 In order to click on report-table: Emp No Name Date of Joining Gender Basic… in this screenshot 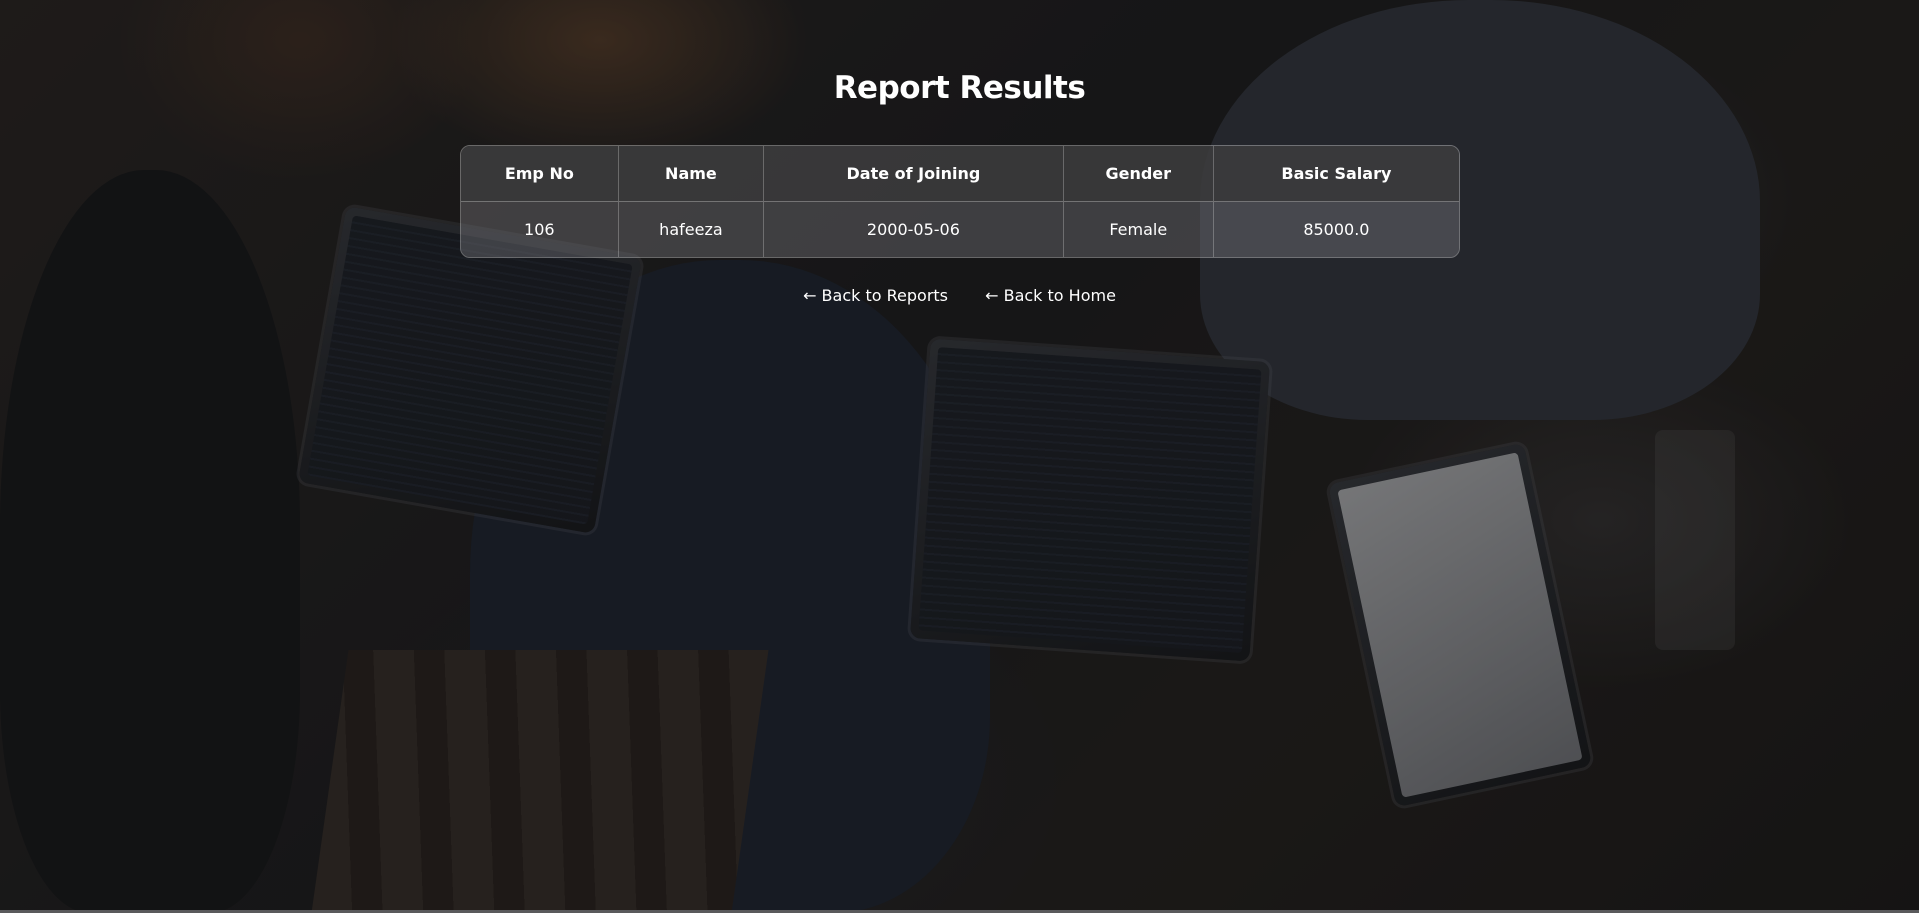, I will do `click(960, 201)`.